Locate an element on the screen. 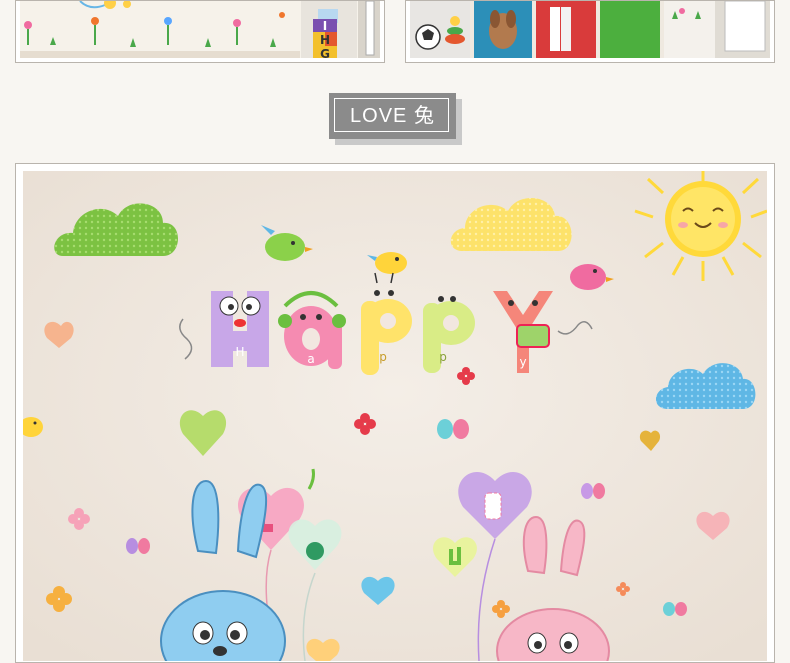 The image size is (790, 663). letter-h: H is located at coordinates (239, 352).